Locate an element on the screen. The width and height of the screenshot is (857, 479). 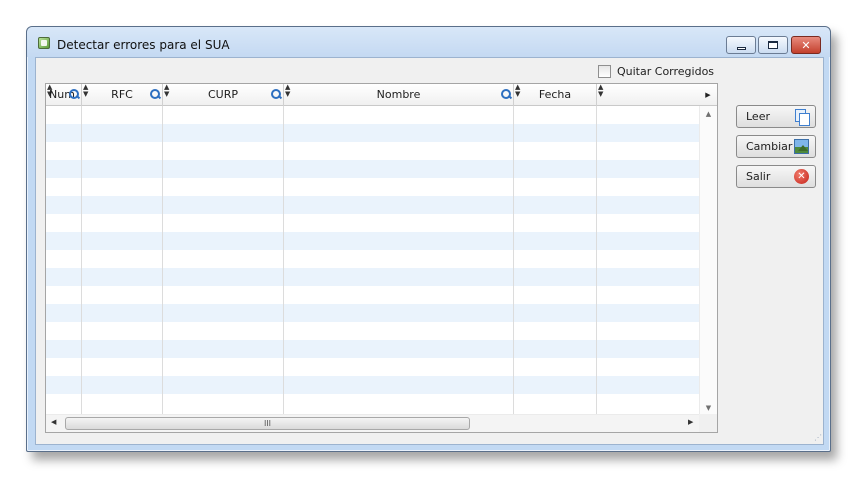
column-header-curp: ▲ ▼ CURP is located at coordinates (223, 95).